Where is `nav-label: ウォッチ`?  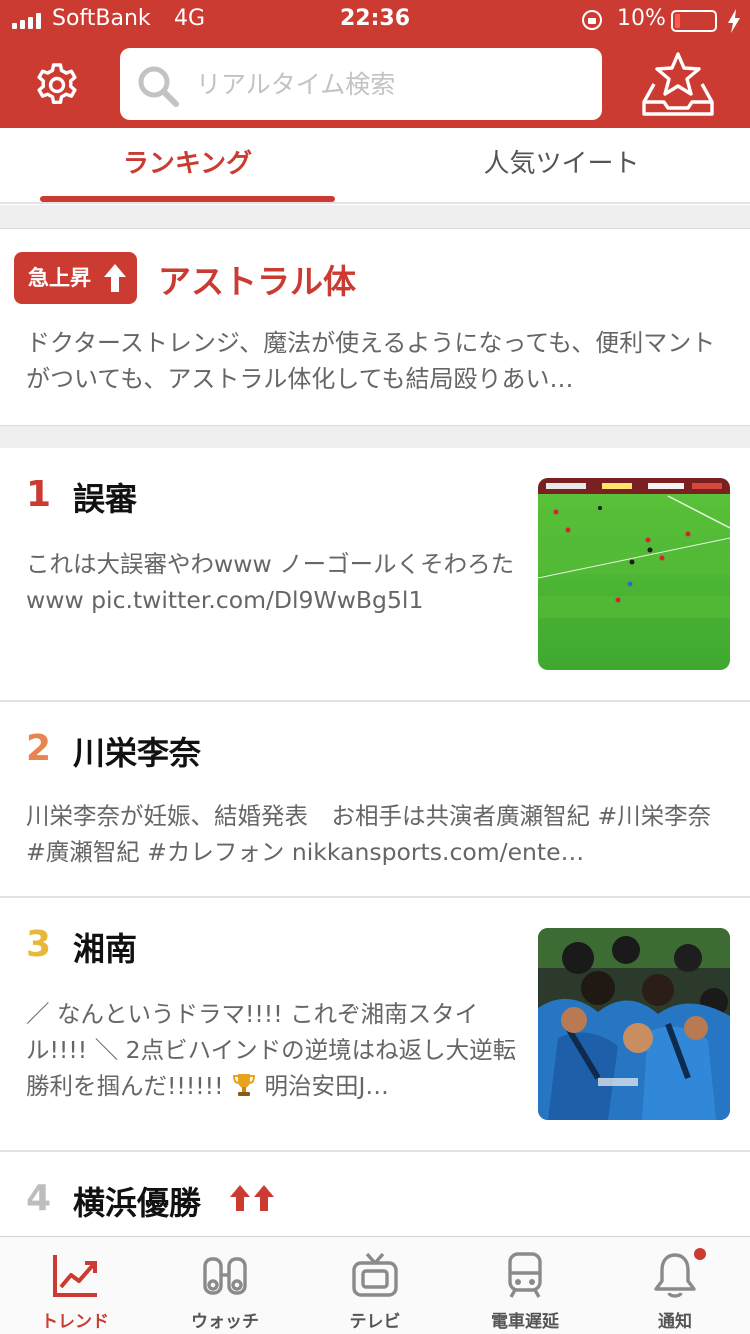 nav-label: ウォッチ is located at coordinates (225, 1322).